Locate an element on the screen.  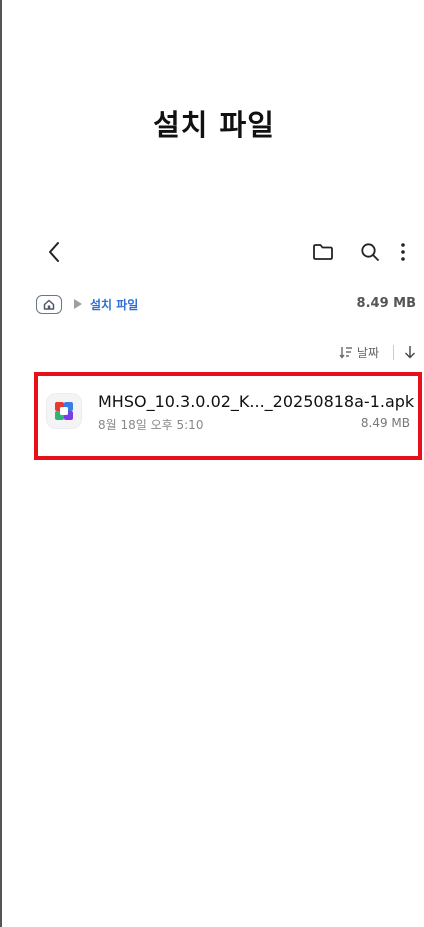
new-folder-button is located at coordinates (323, 252).